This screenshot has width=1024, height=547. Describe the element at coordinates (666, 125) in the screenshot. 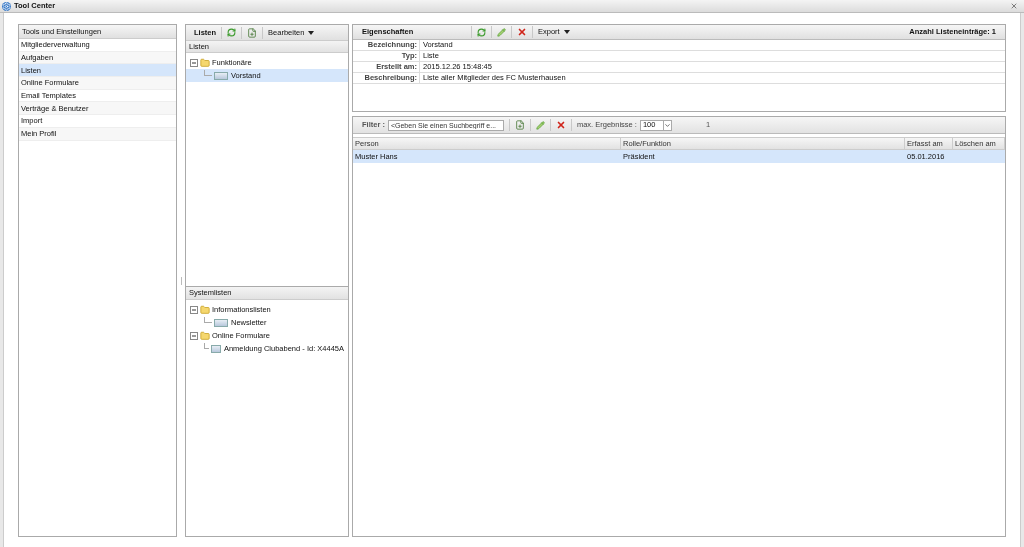

I see `dropdown-icon` at that location.